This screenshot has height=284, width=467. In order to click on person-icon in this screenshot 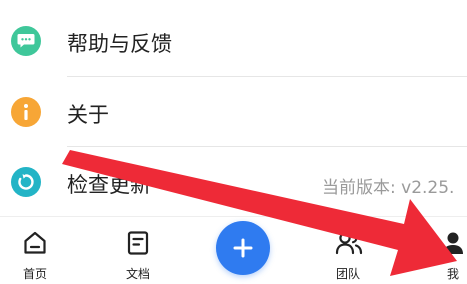, I will do `click(453, 243)`.